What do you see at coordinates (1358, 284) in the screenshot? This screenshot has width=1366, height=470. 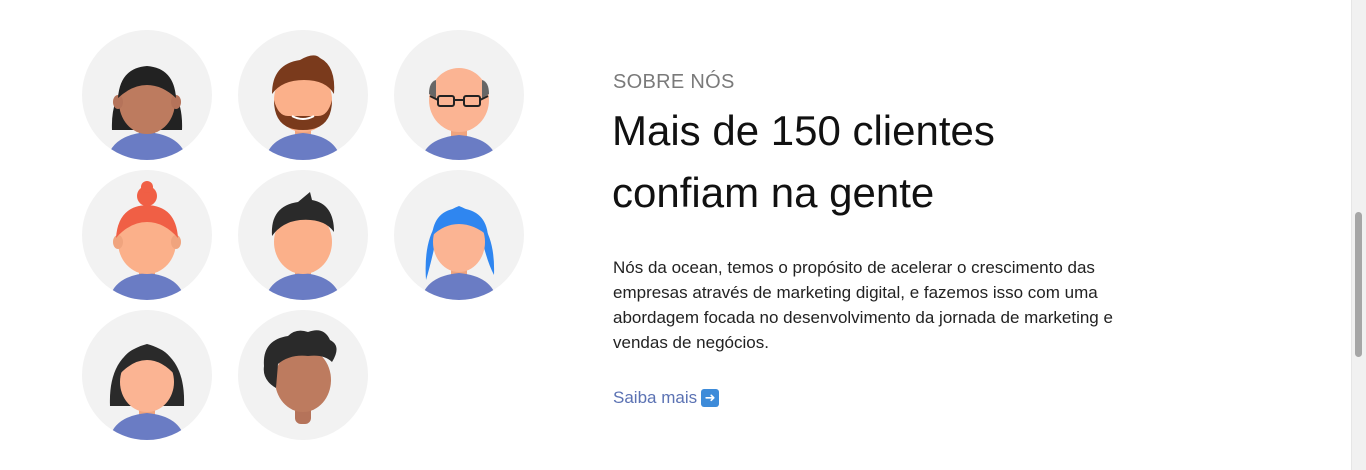 I see `scrollbar-thumb` at bounding box center [1358, 284].